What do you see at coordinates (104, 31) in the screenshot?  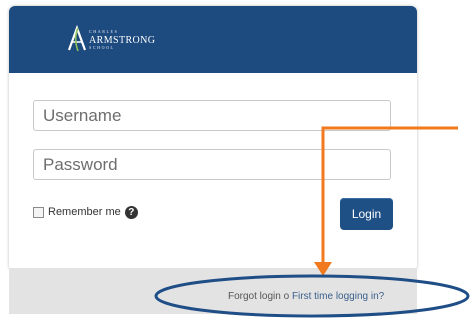 I see `logo-text-top: CHARLES` at bounding box center [104, 31].